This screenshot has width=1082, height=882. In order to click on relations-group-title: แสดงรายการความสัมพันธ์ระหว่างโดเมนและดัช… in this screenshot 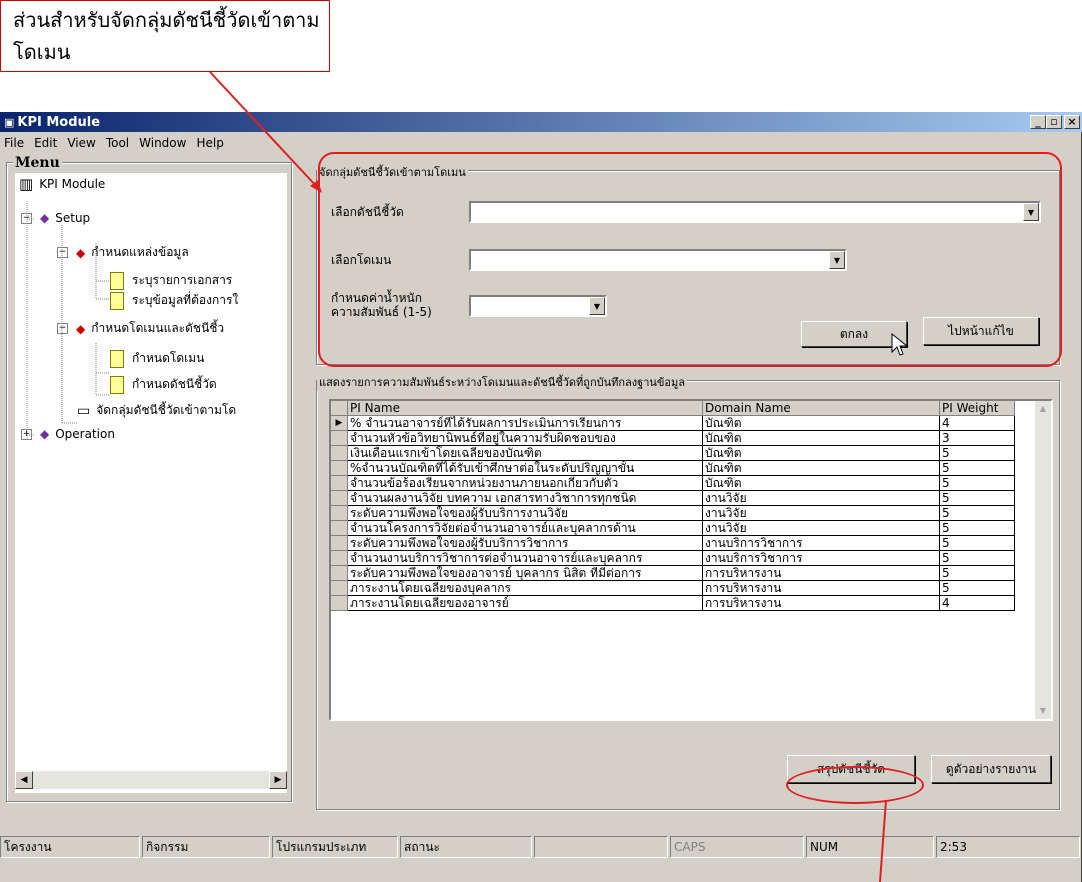, I will do `click(502, 382)`.